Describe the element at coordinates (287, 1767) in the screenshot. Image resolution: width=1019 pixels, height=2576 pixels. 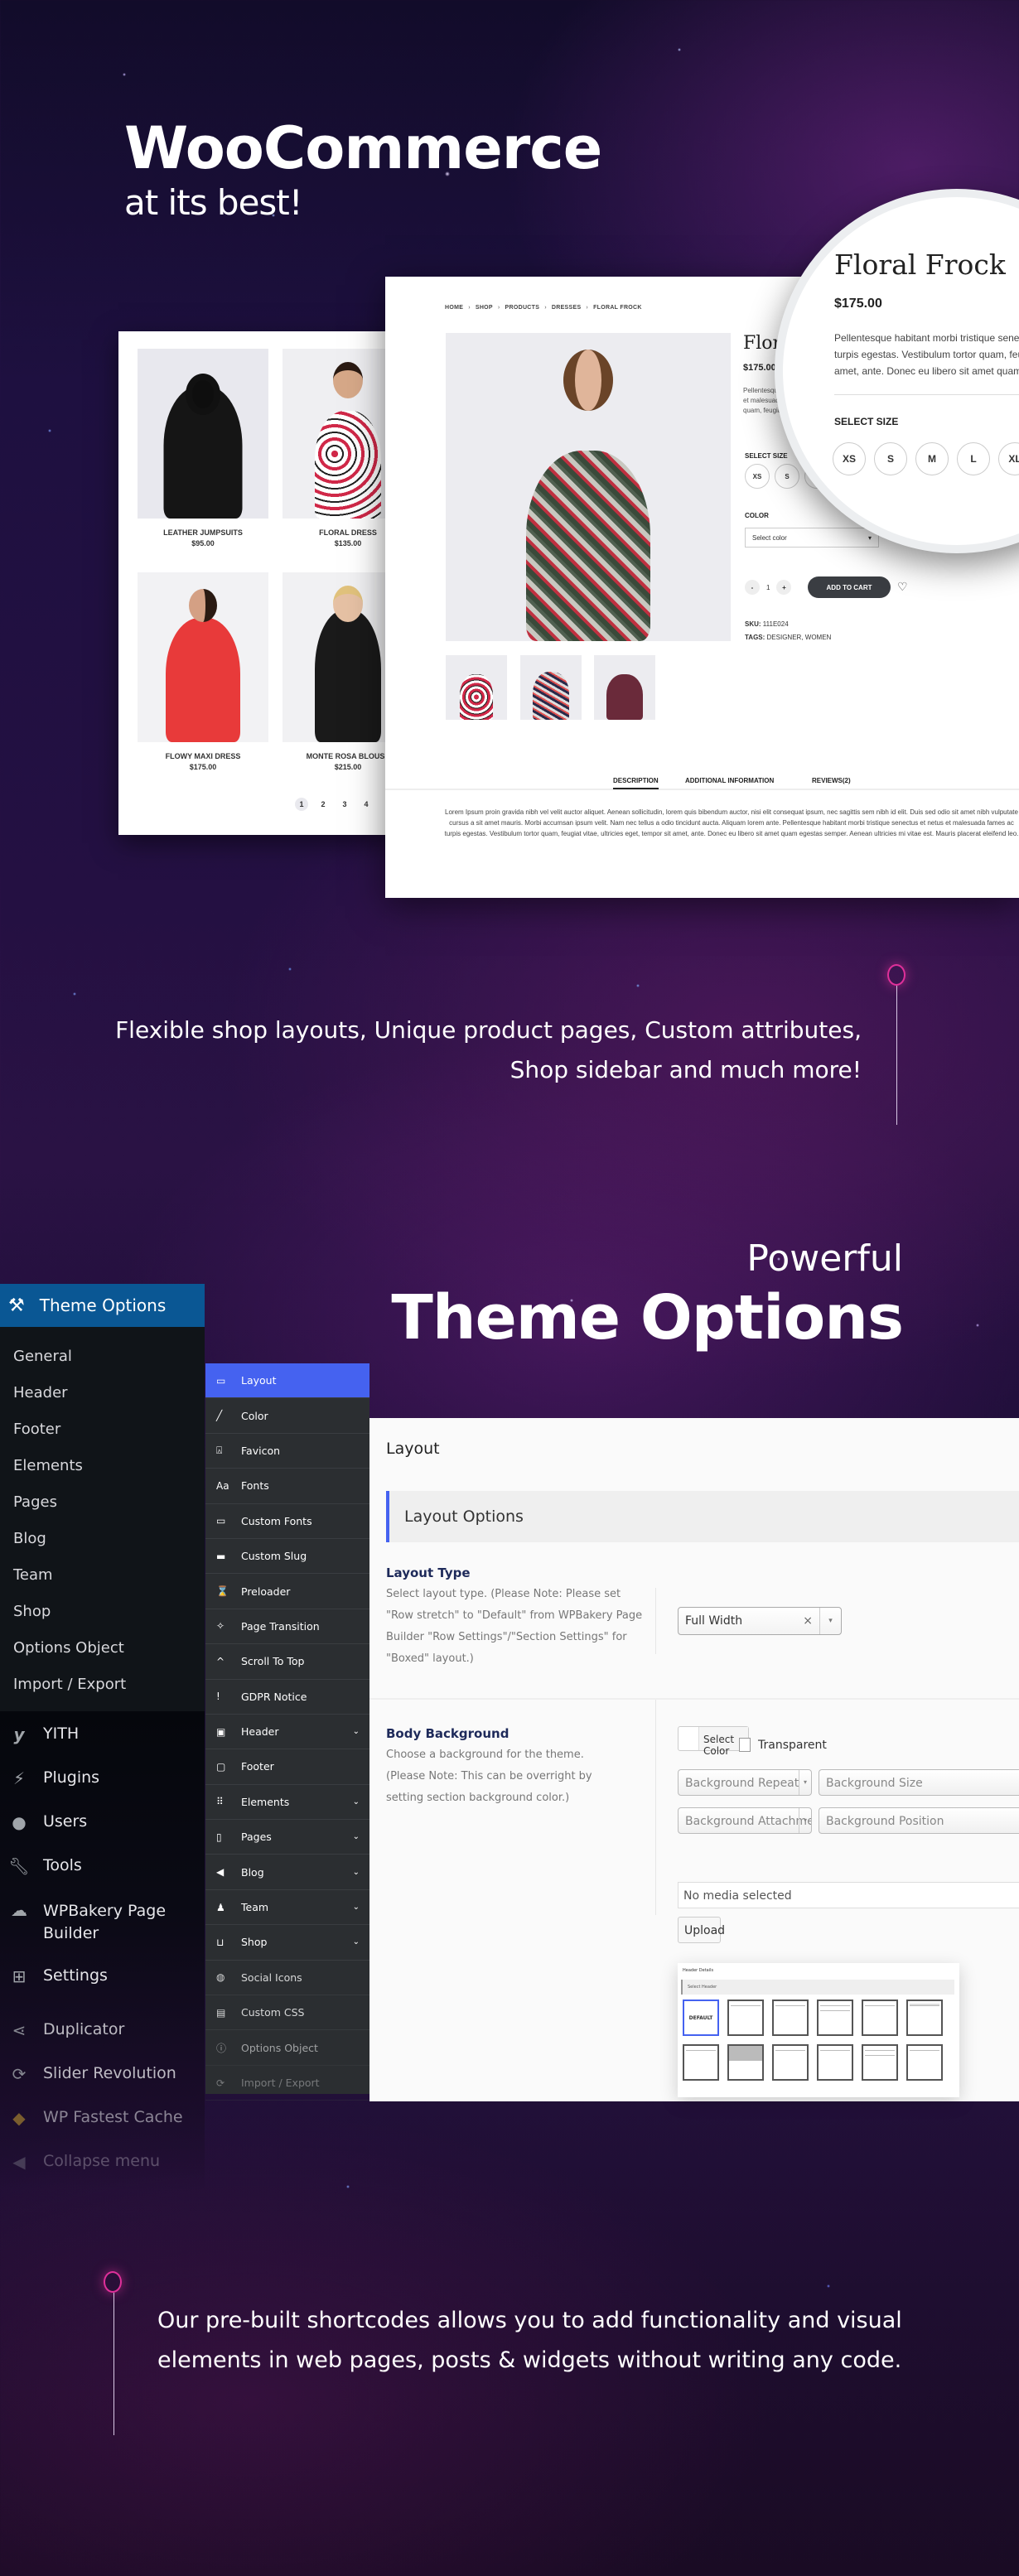
I see `options-nav-footer: ▢ Footer` at that location.